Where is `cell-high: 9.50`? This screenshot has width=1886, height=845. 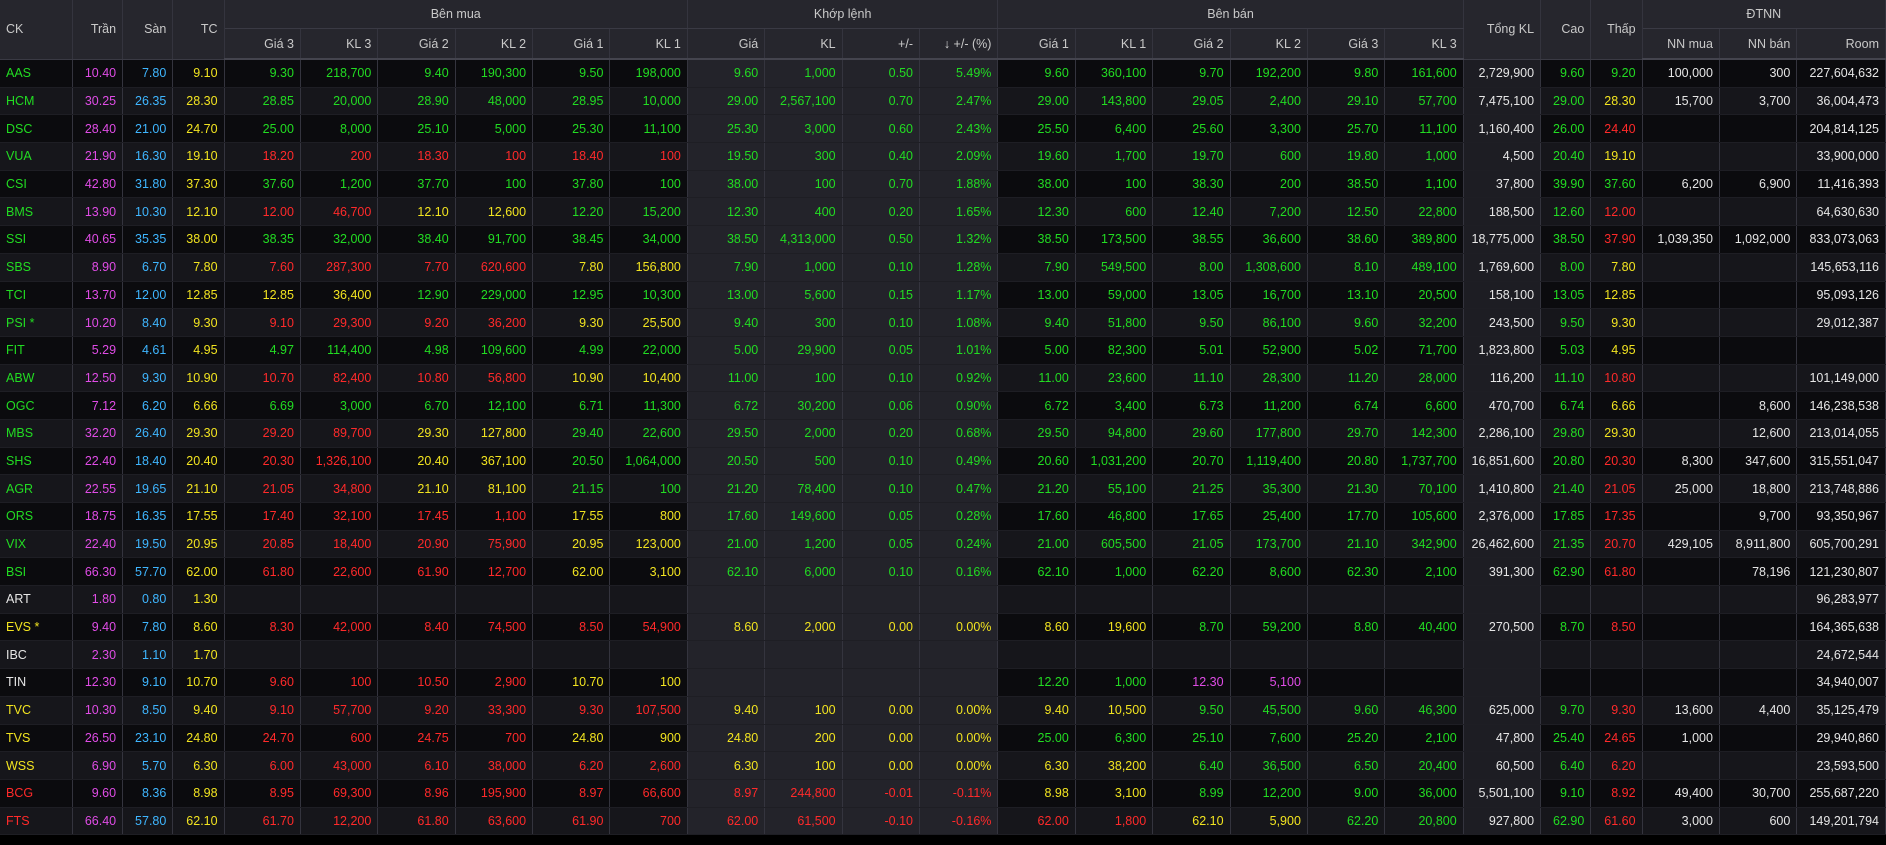
cell-high: 9.50 is located at coordinates (1566, 322).